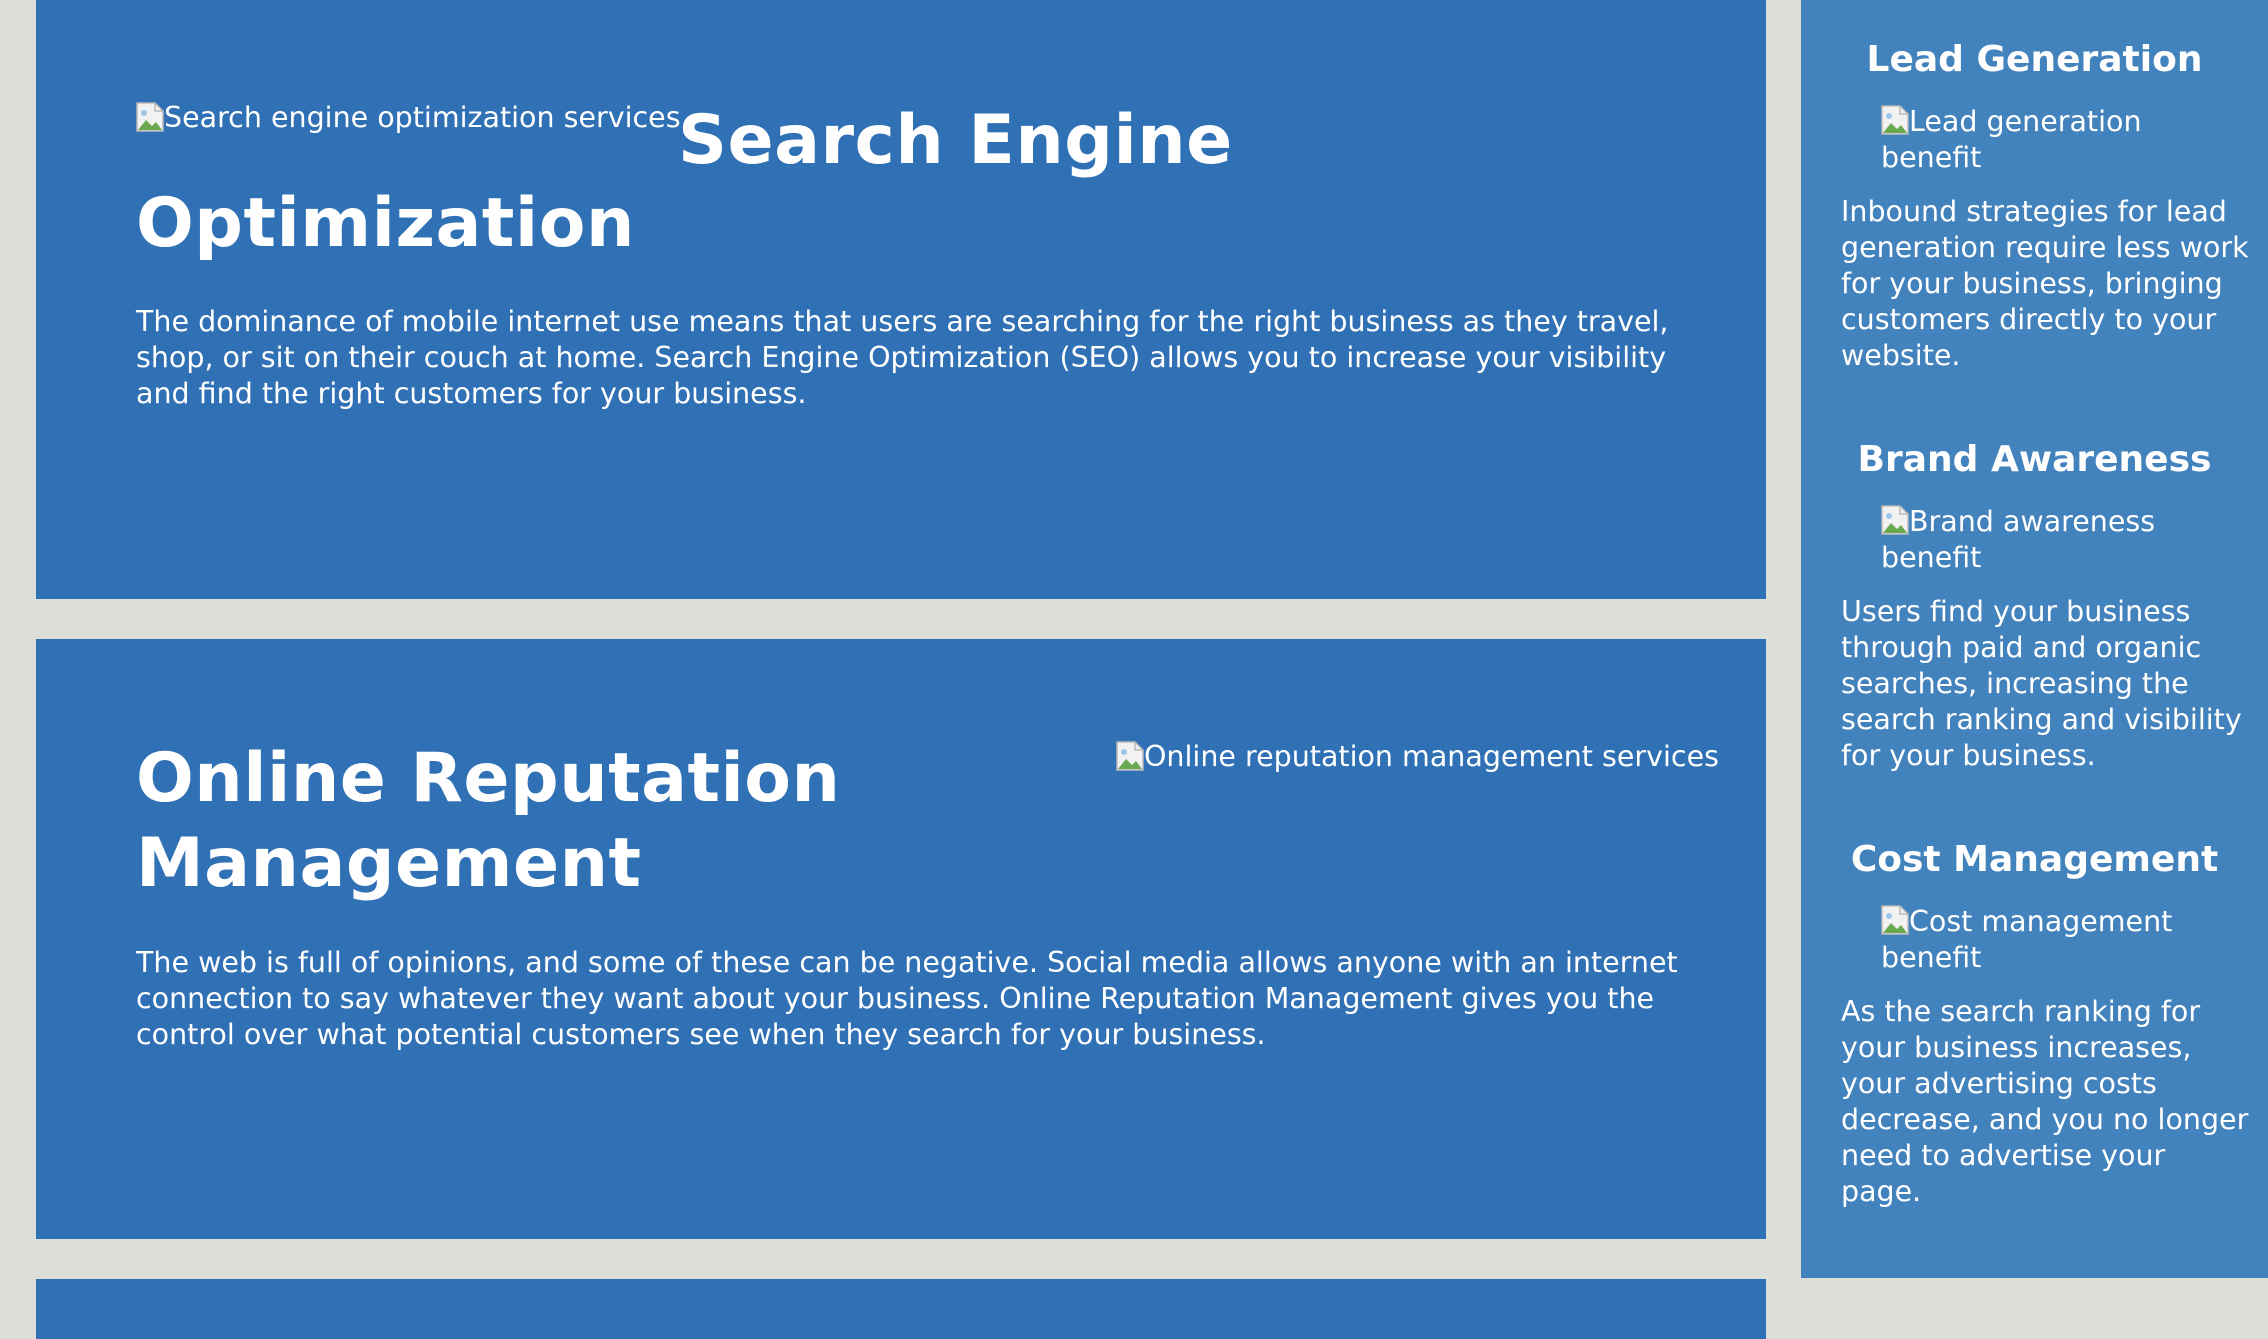 This screenshot has width=2268, height=1339. I want to click on benefit-title-lead-generation: Lead Generation, so click(2034, 59).